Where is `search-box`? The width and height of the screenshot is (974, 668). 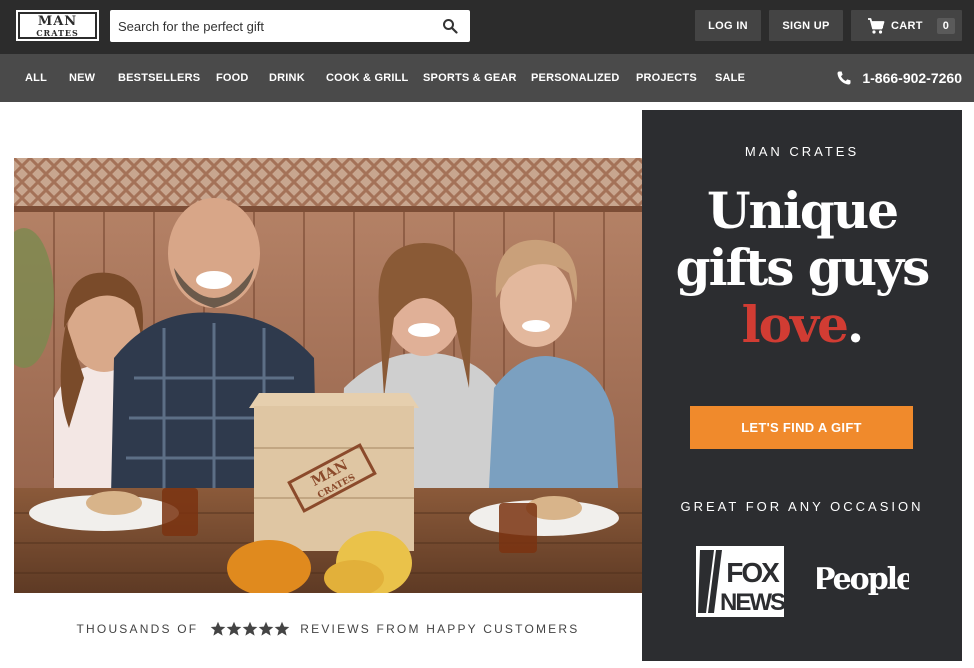
search-box is located at coordinates (290, 26).